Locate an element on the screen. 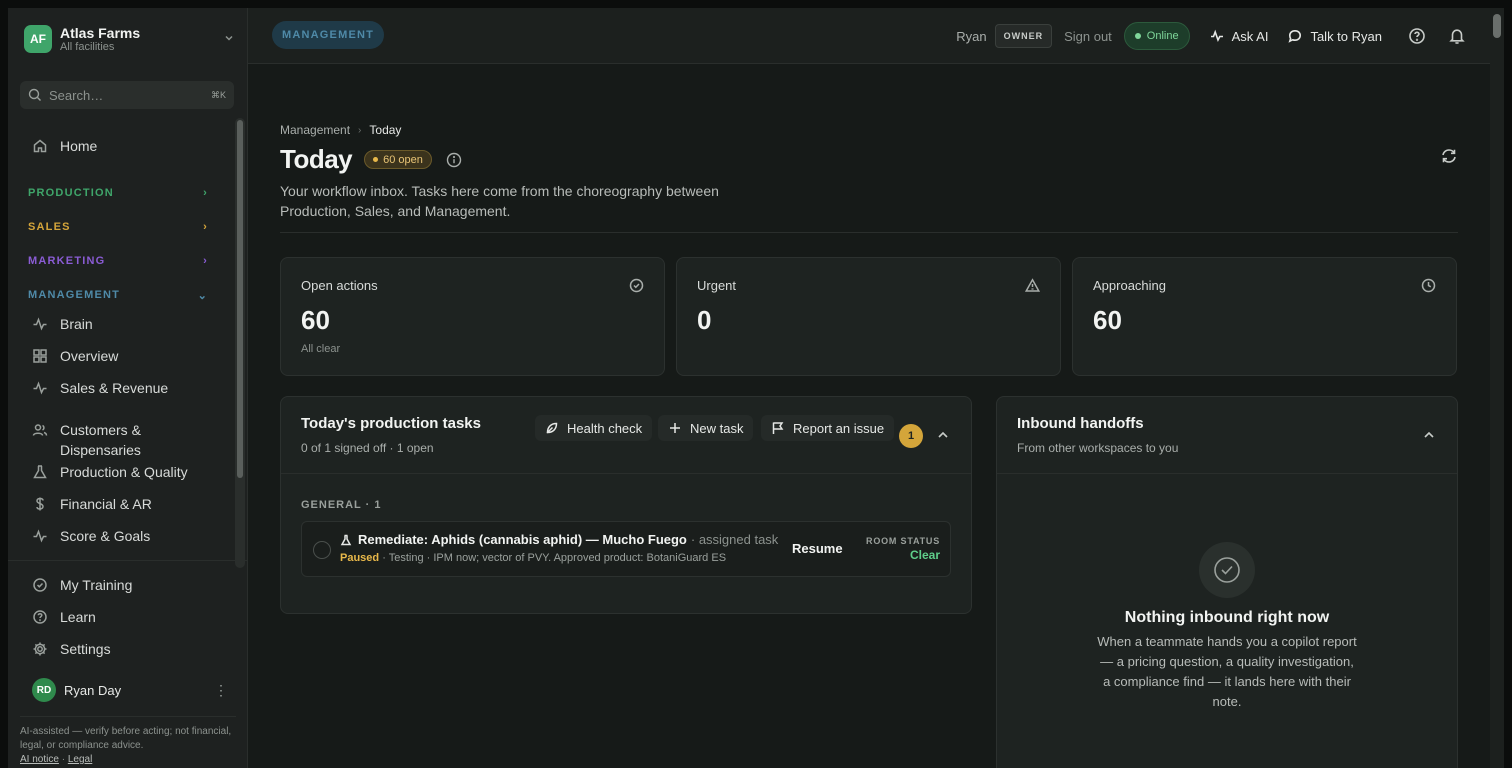 The width and height of the screenshot is (1512, 768). sidebar-item-label: Brain is located at coordinates (76, 324).